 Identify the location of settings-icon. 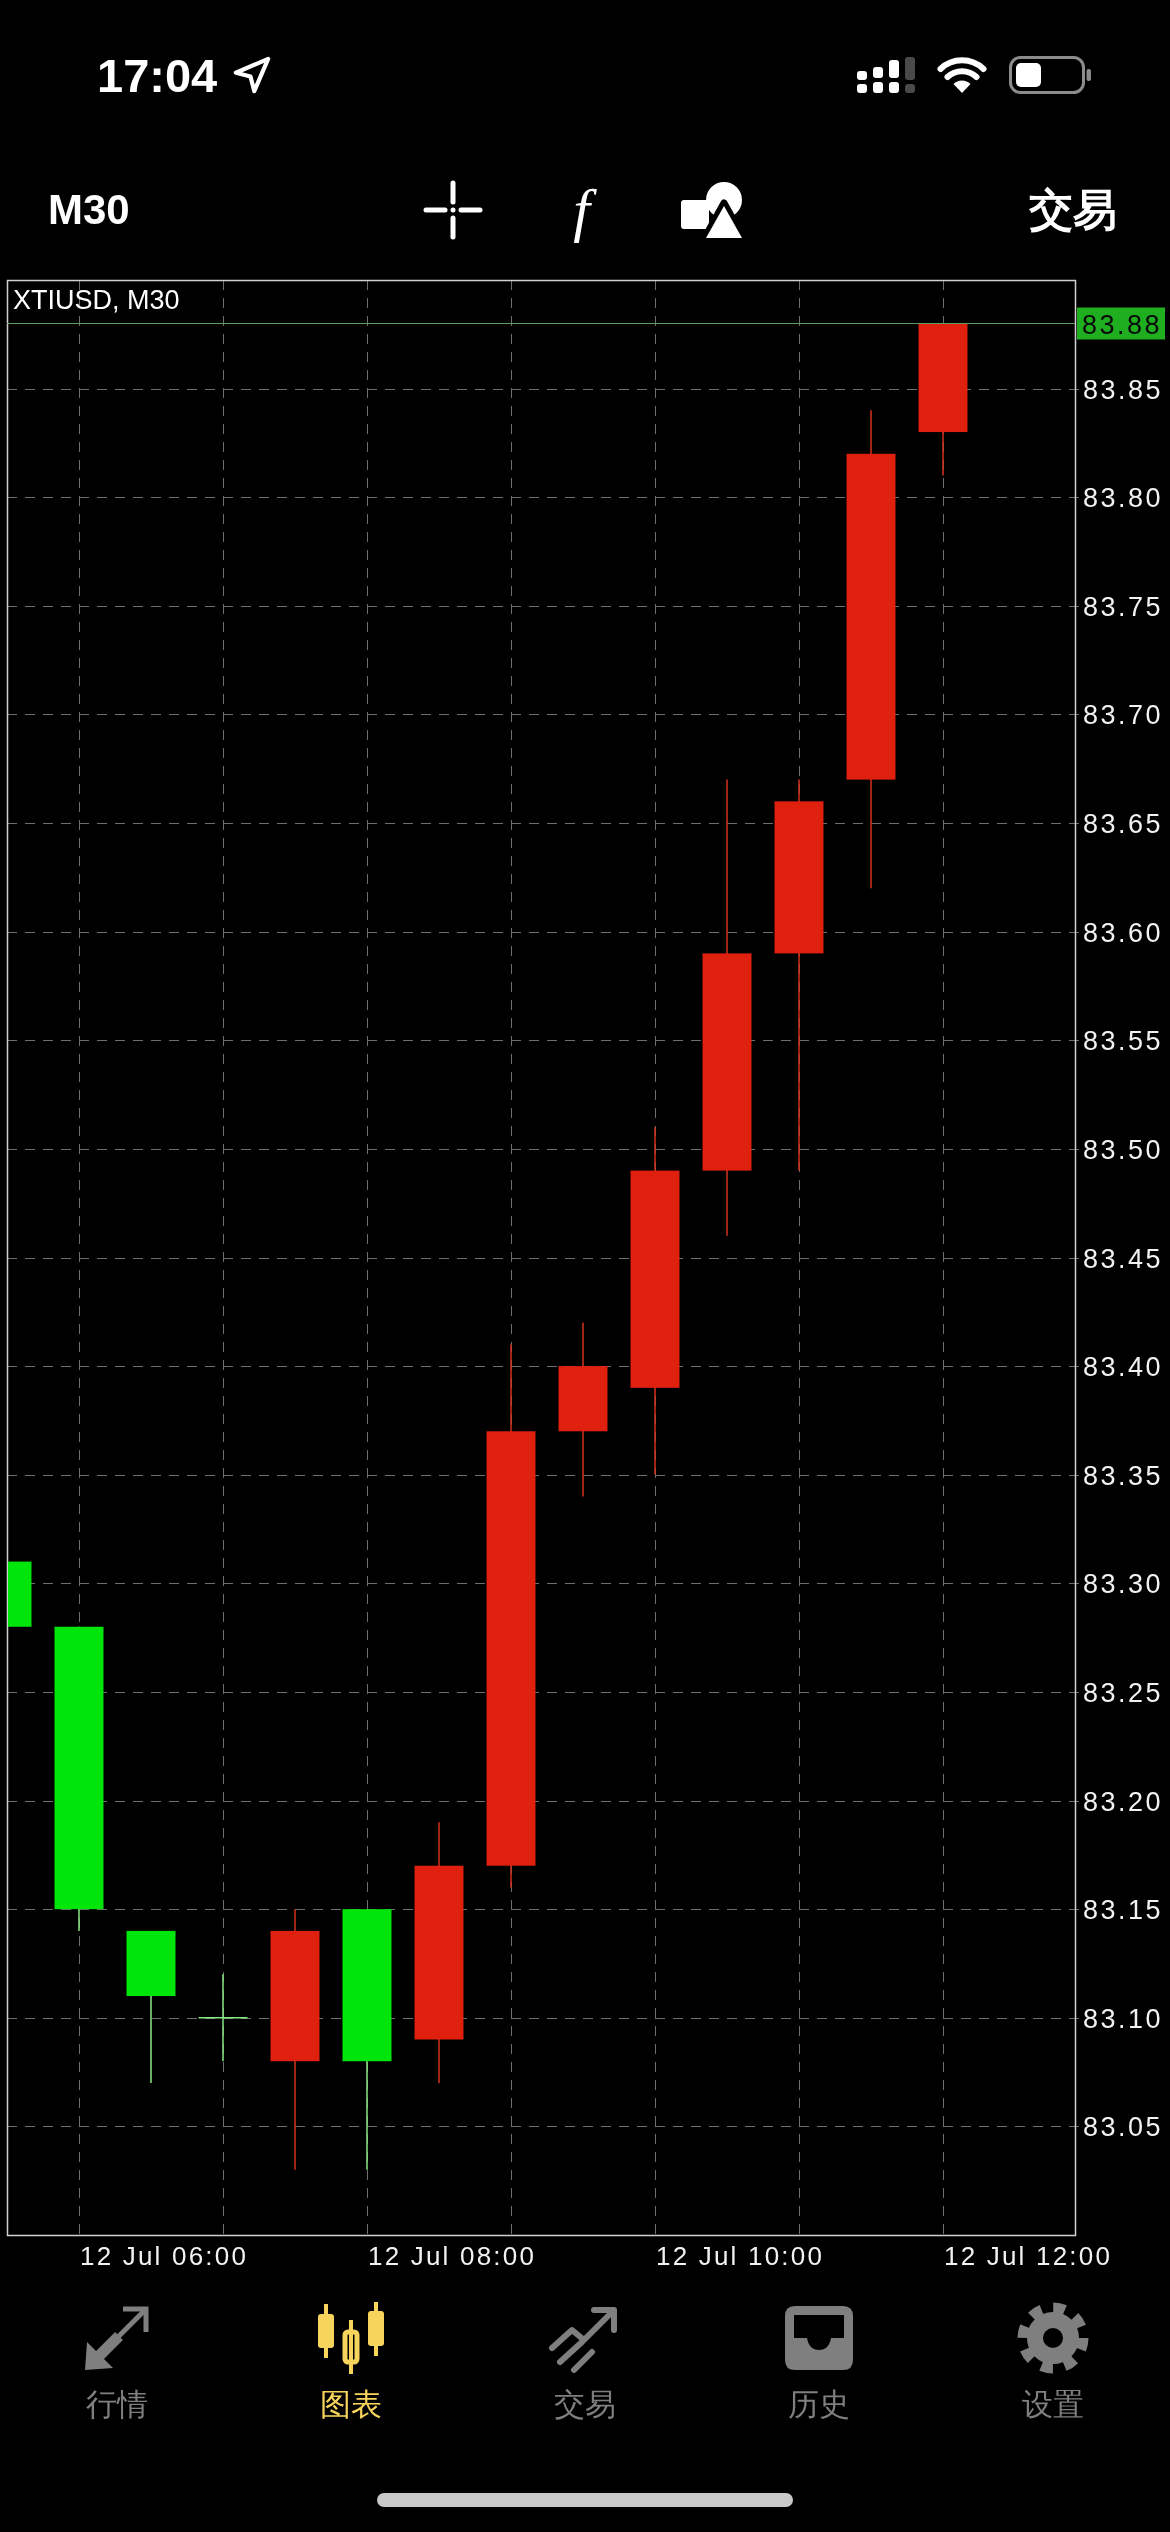
(1053, 2338).